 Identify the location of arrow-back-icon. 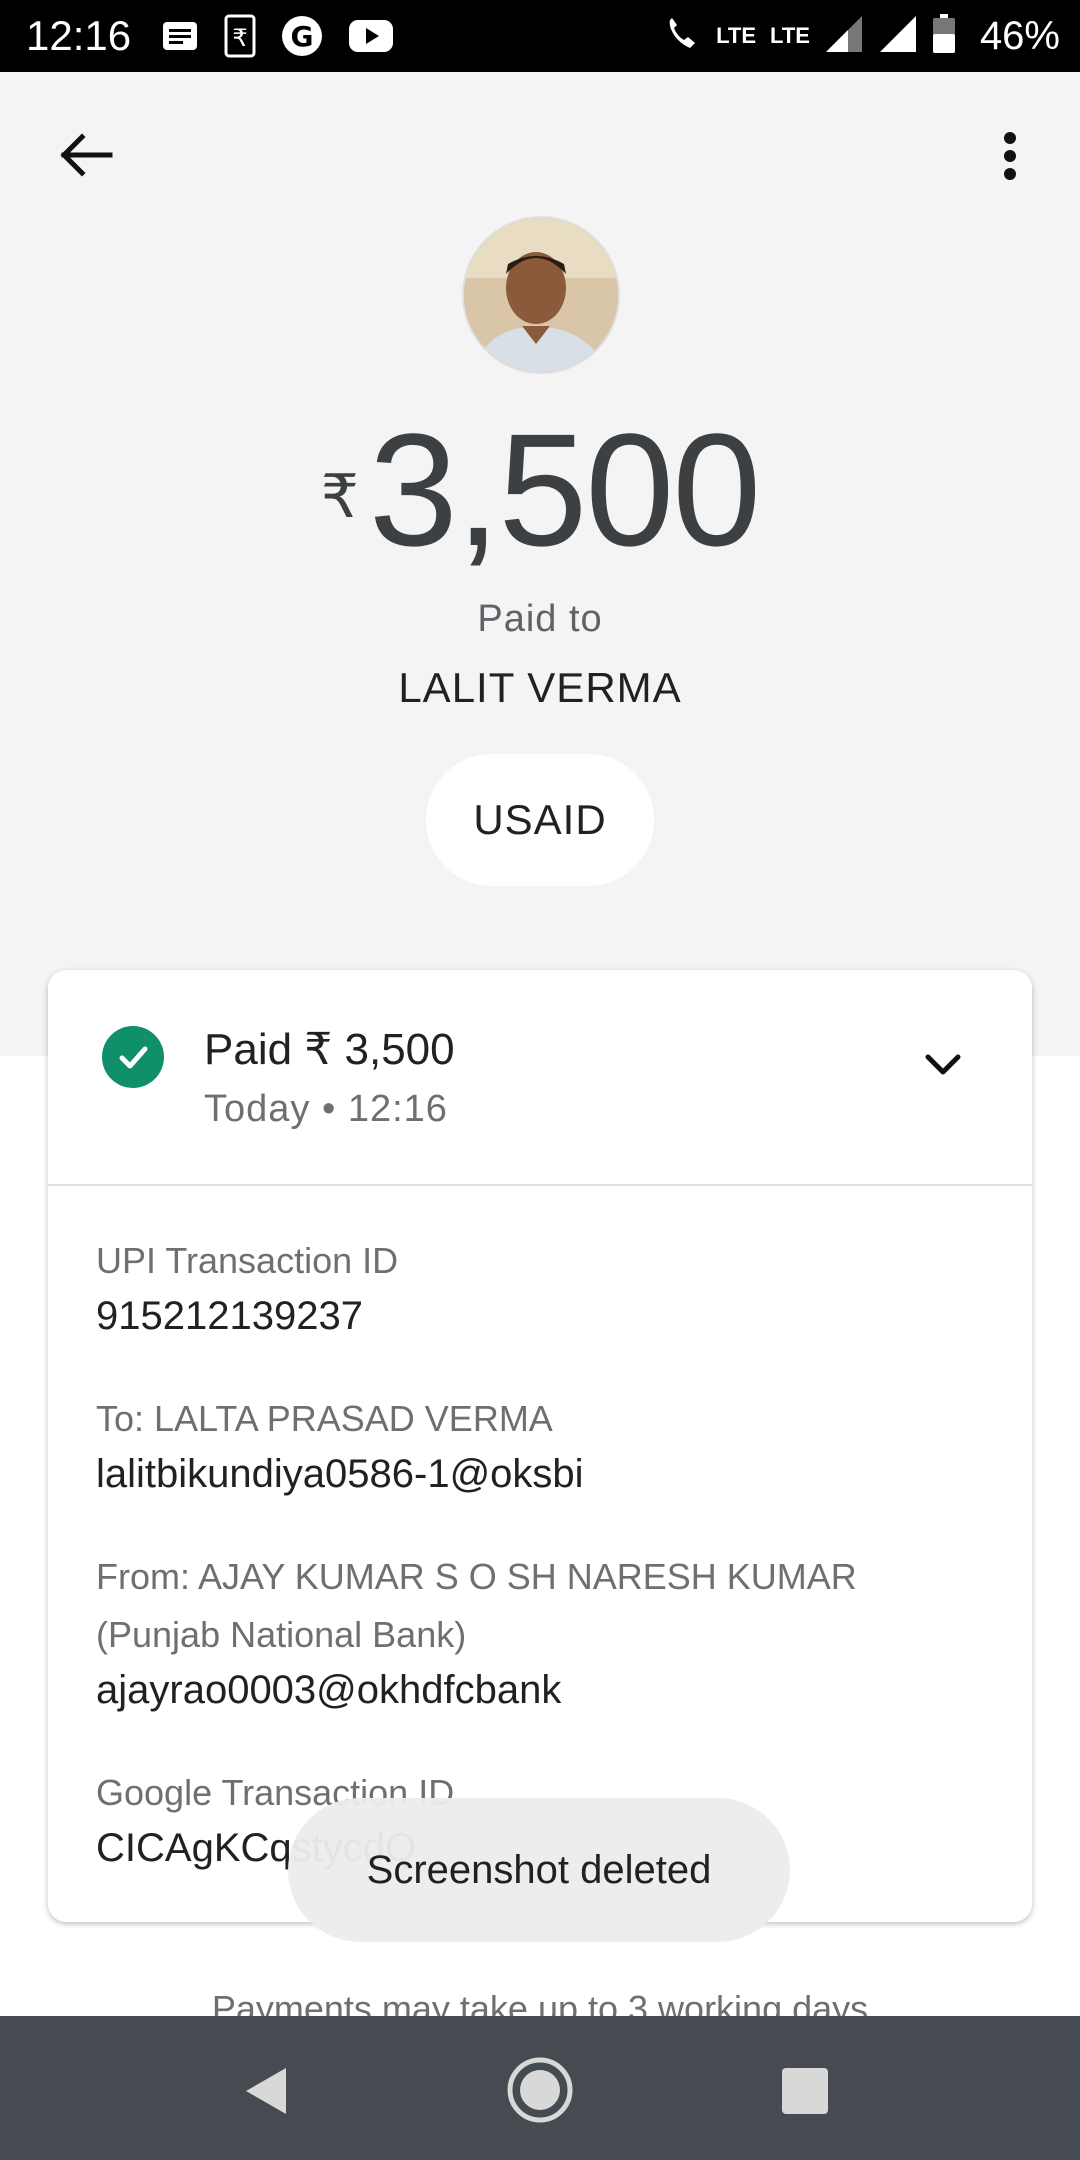
(86, 155).